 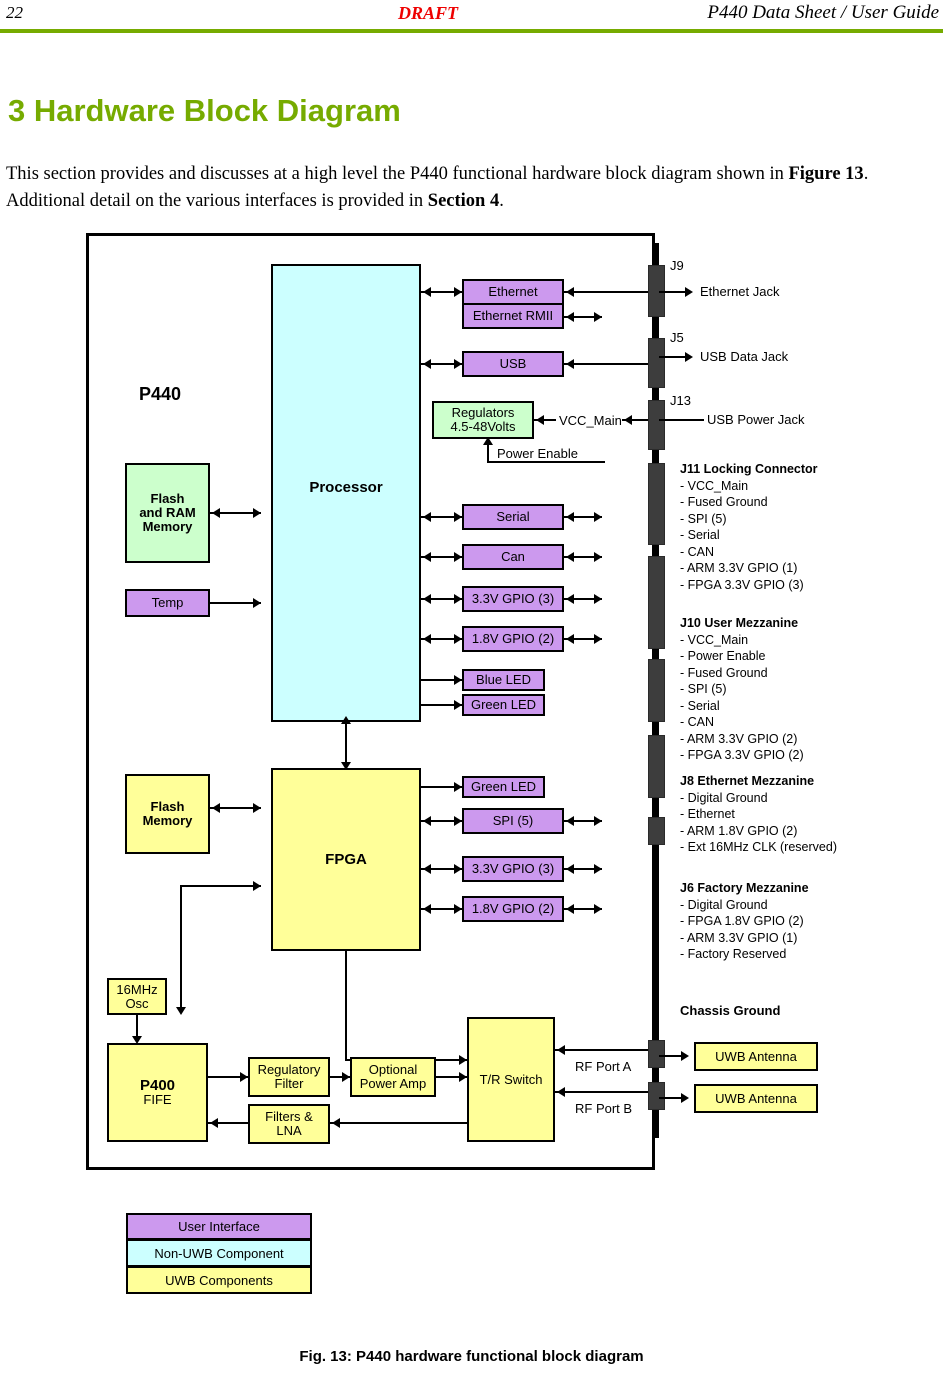 What do you see at coordinates (697, 551) in the screenshot?
I see `connector-j11-pin-4: - CAN` at bounding box center [697, 551].